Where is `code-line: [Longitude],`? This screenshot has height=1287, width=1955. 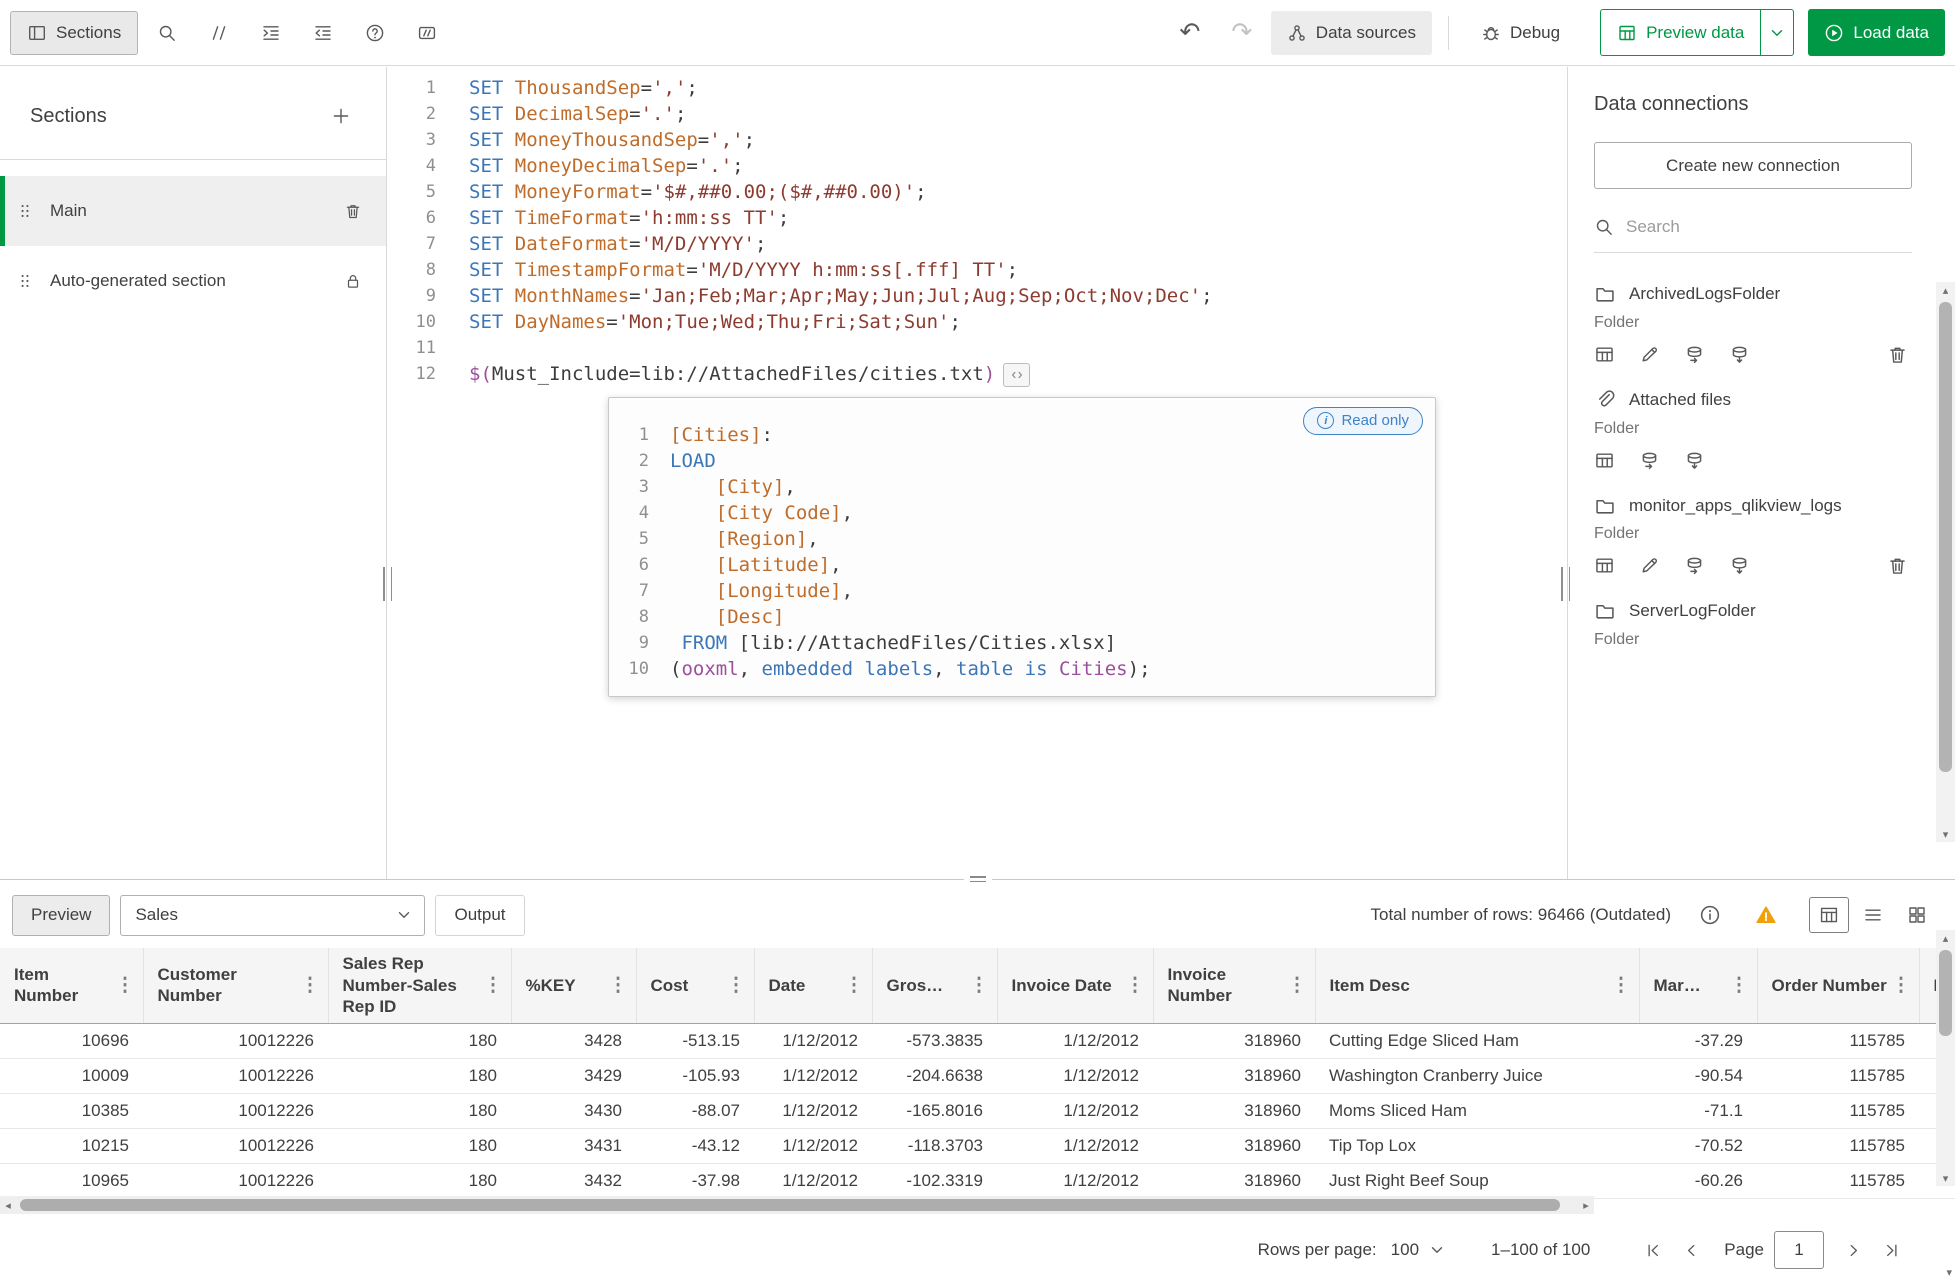 code-line: [Longitude], is located at coordinates (751, 591).